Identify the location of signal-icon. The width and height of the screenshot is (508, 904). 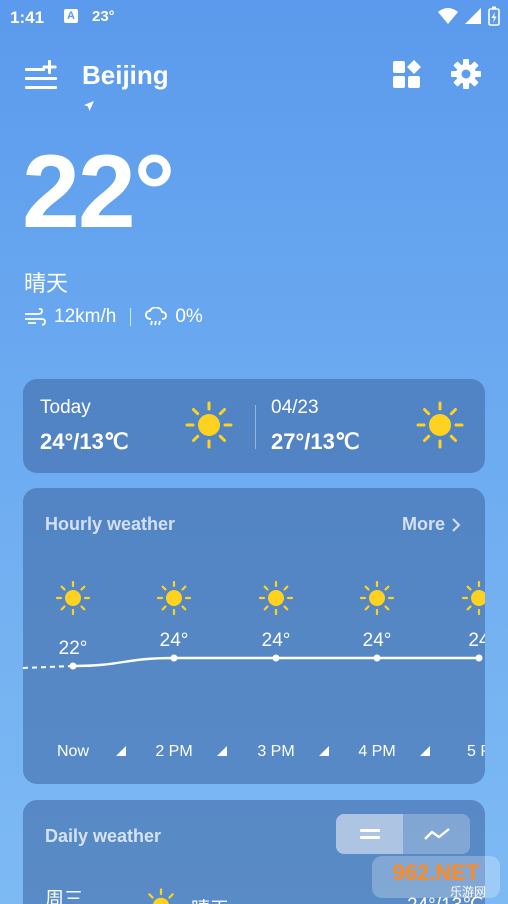
(473, 16).